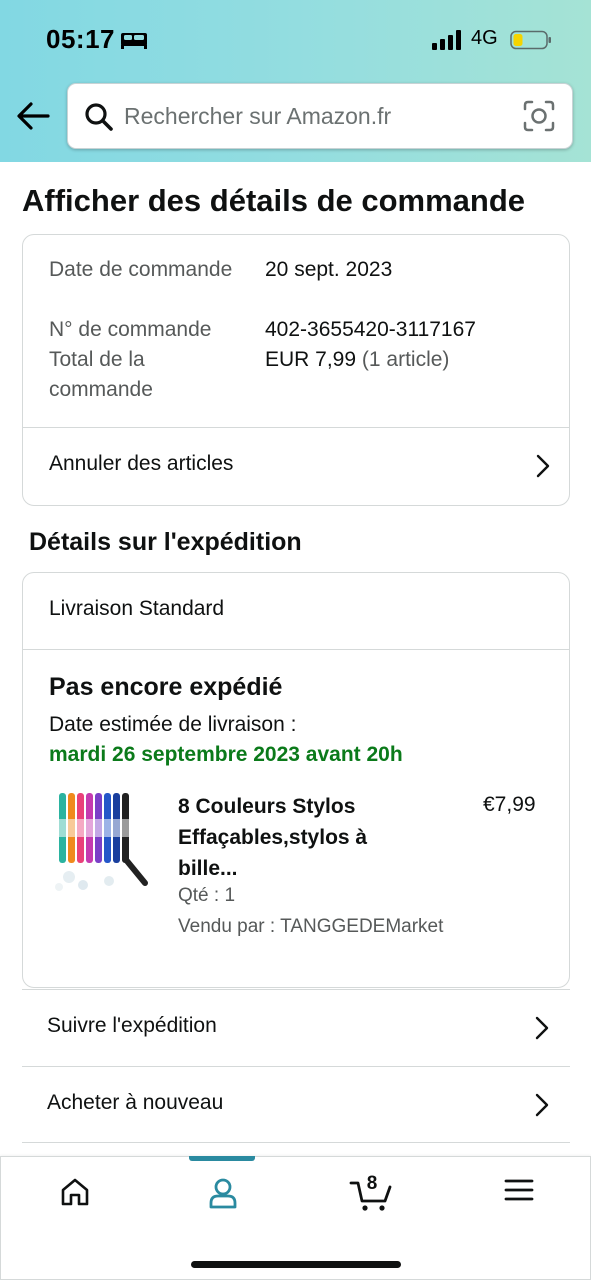 The image size is (591, 1280). Describe the element at coordinates (165, 542) in the screenshot. I see `shipping-section-title: Détails sur l'expédition` at that location.